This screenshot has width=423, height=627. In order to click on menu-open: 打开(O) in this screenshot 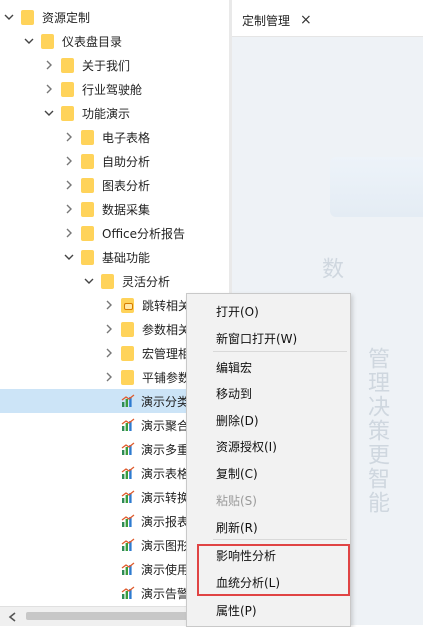, I will do `click(268, 311)`.